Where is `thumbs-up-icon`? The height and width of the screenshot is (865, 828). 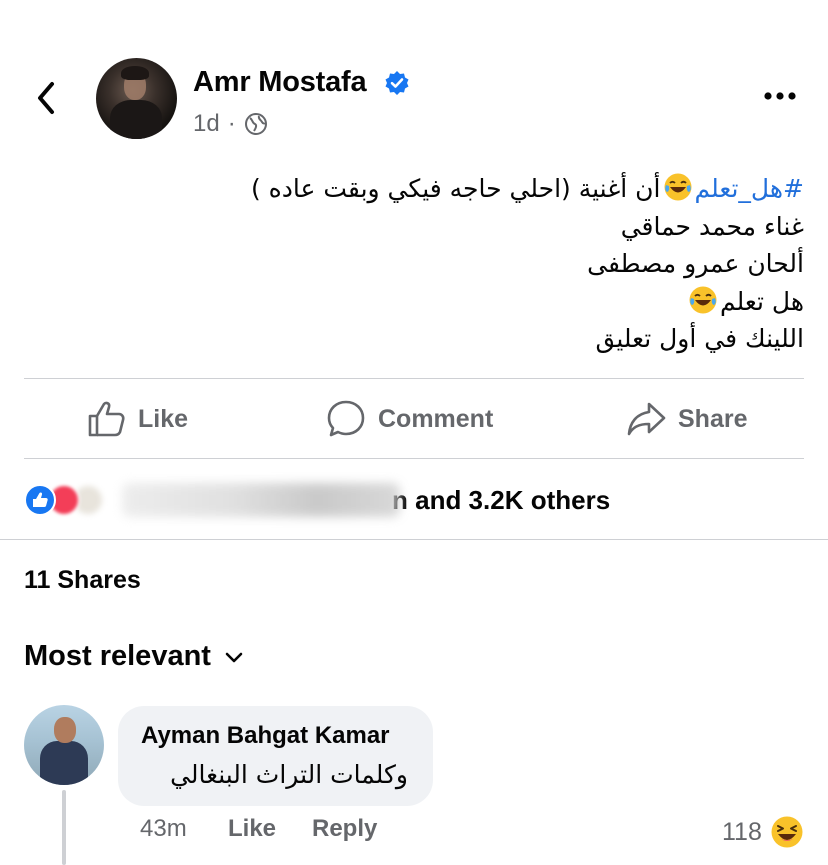
thumbs-up-icon is located at coordinates (106, 419).